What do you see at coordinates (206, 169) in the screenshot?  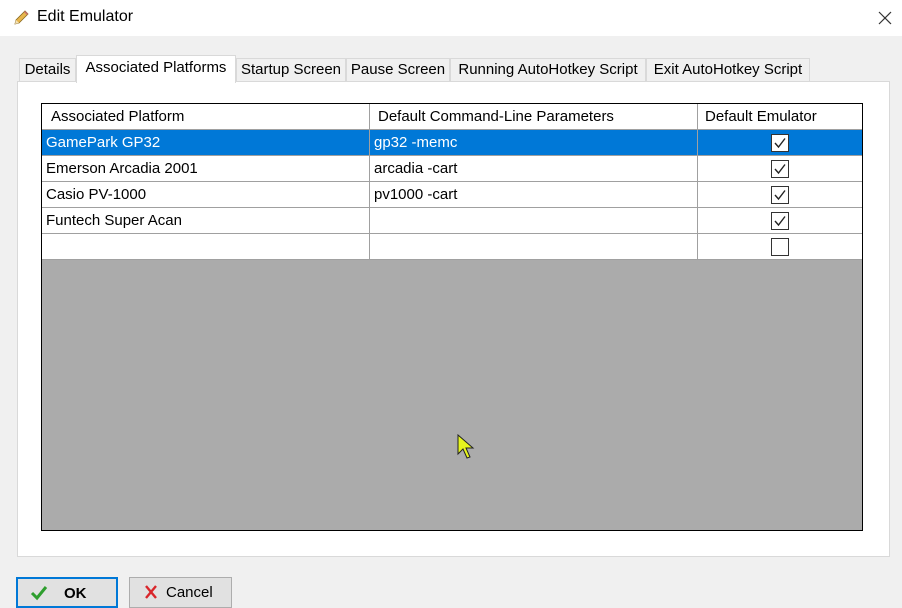 I see `platform-cell: Emerson Arcadia 2001` at bounding box center [206, 169].